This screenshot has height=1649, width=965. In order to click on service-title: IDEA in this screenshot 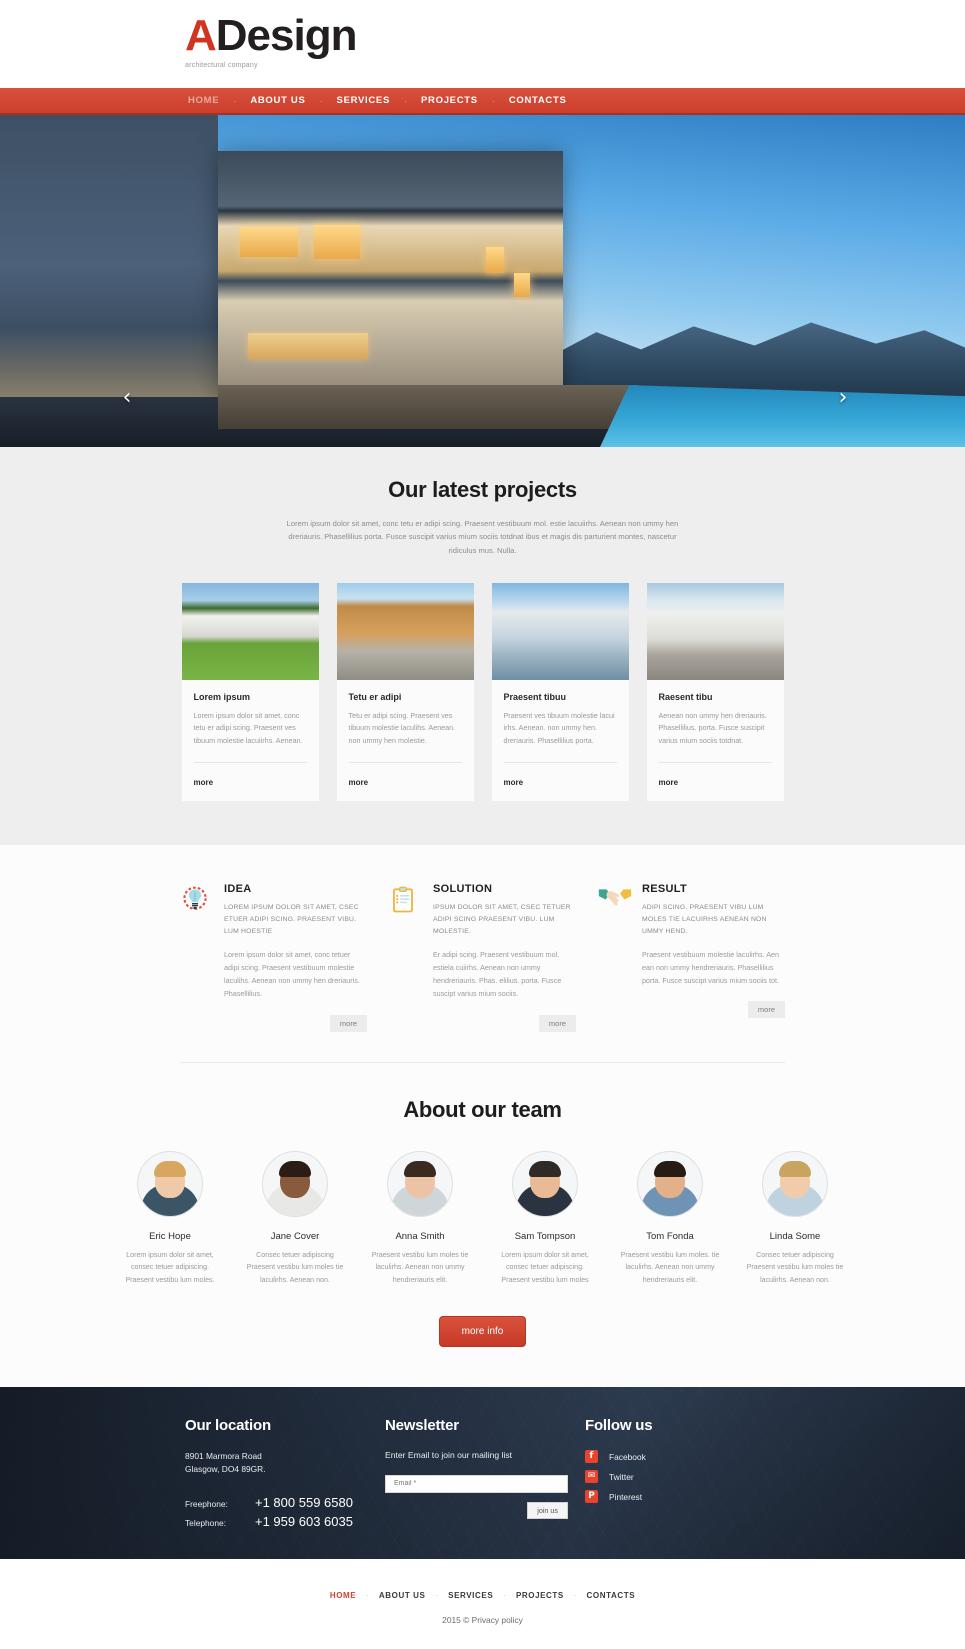, I will do `click(238, 888)`.